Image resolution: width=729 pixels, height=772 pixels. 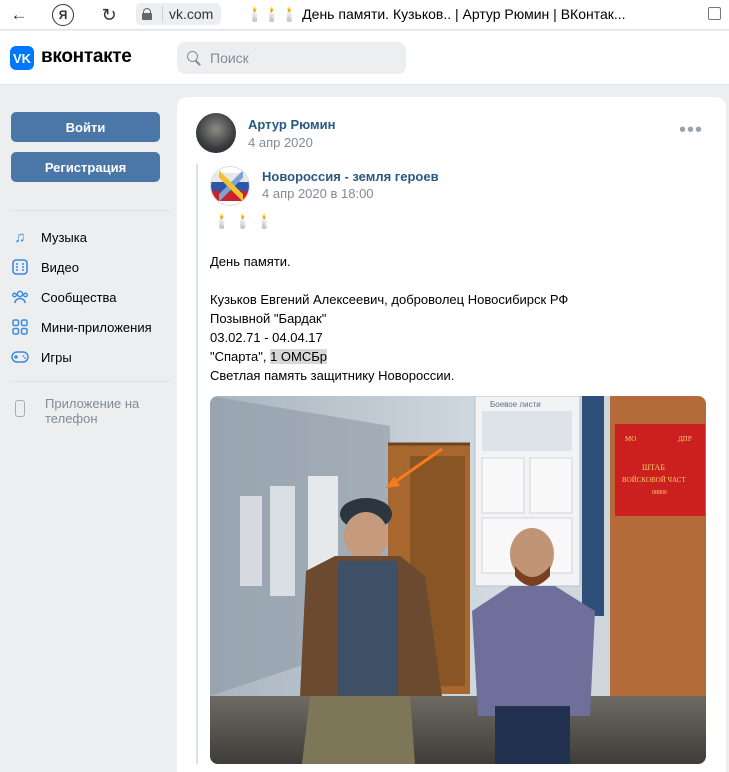 What do you see at coordinates (292, 124) in the screenshot?
I see `post-author: Артур Рюмин` at bounding box center [292, 124].